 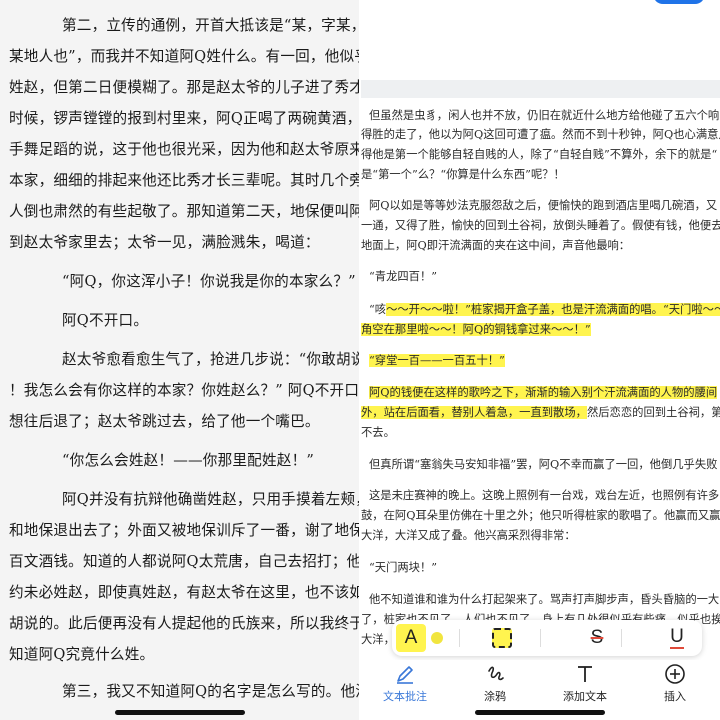 What do you see at coordinates (209, 281) in the screenshot?
I see `text-line: “阿Q，你这浑小子！你说我是你的本家么？”` at bounding box center [209, 281].